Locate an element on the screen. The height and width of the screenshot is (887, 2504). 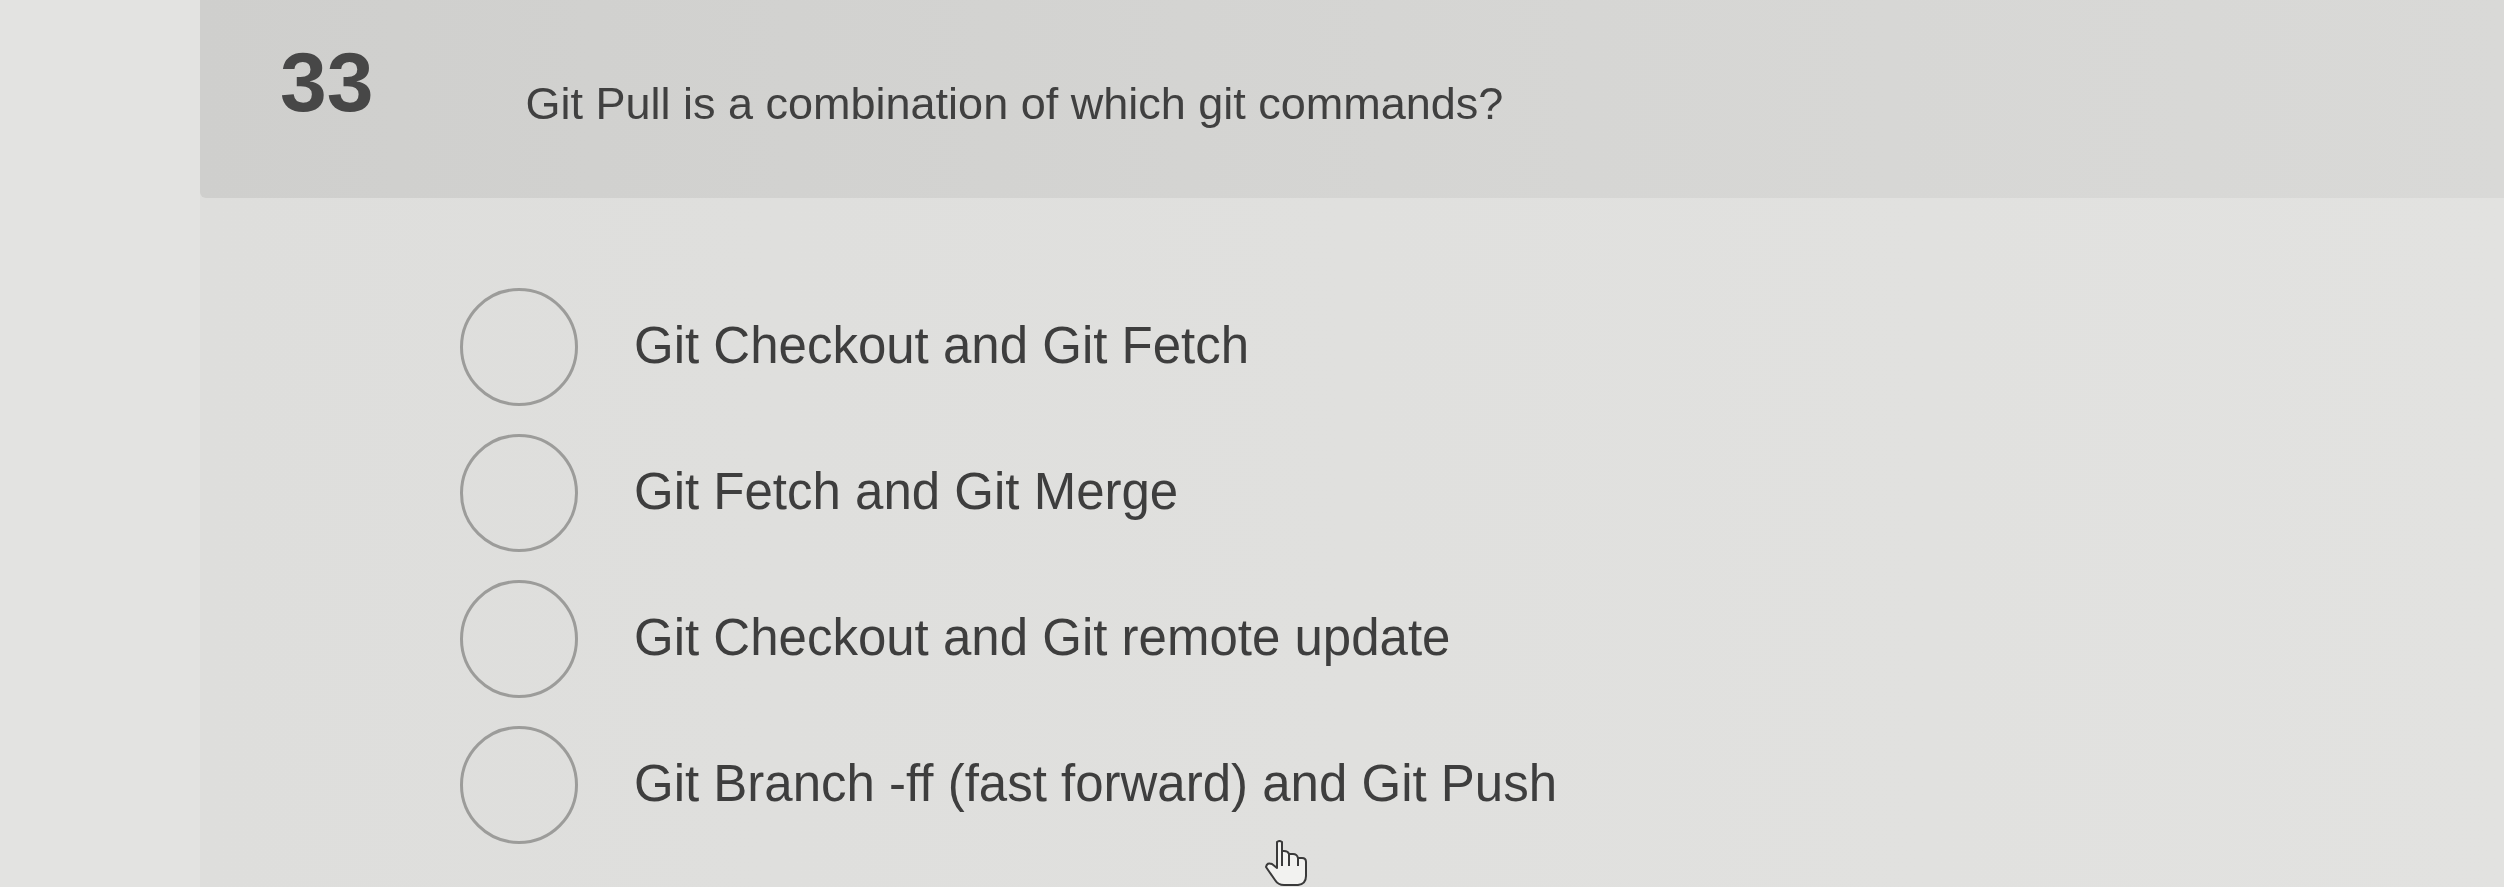
question-text: Git Pull is a combination of which git commands? is located at coordinates (1014, 104).